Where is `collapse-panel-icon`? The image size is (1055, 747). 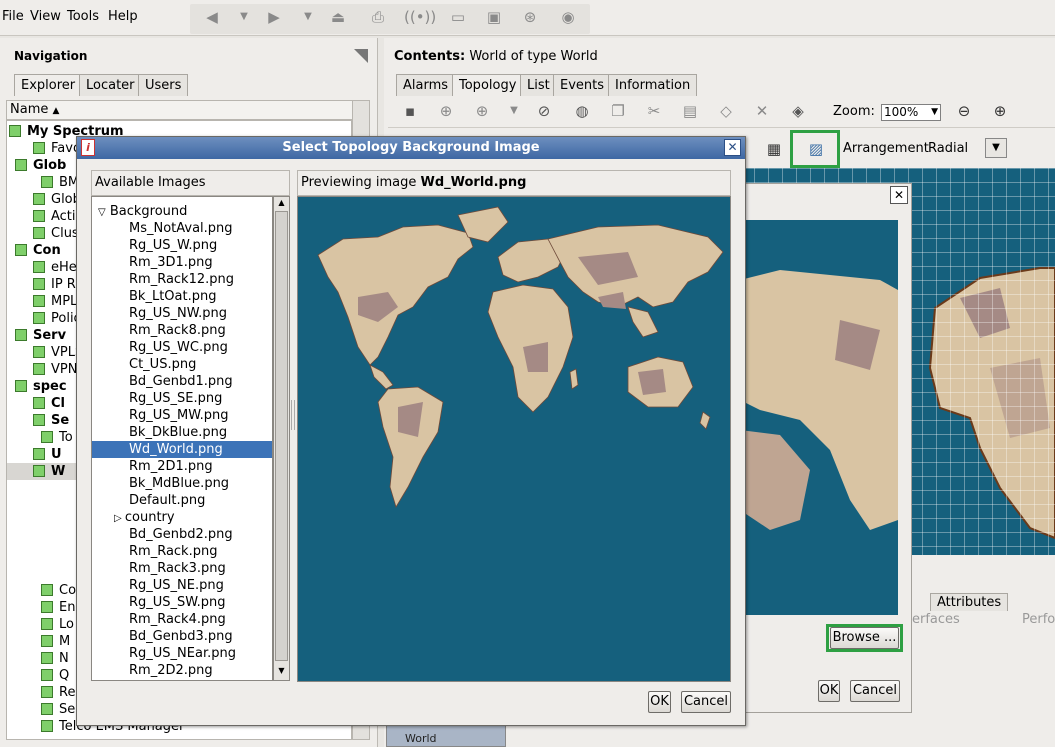 collapse-panel-icon is located at coordinates (361, 56).